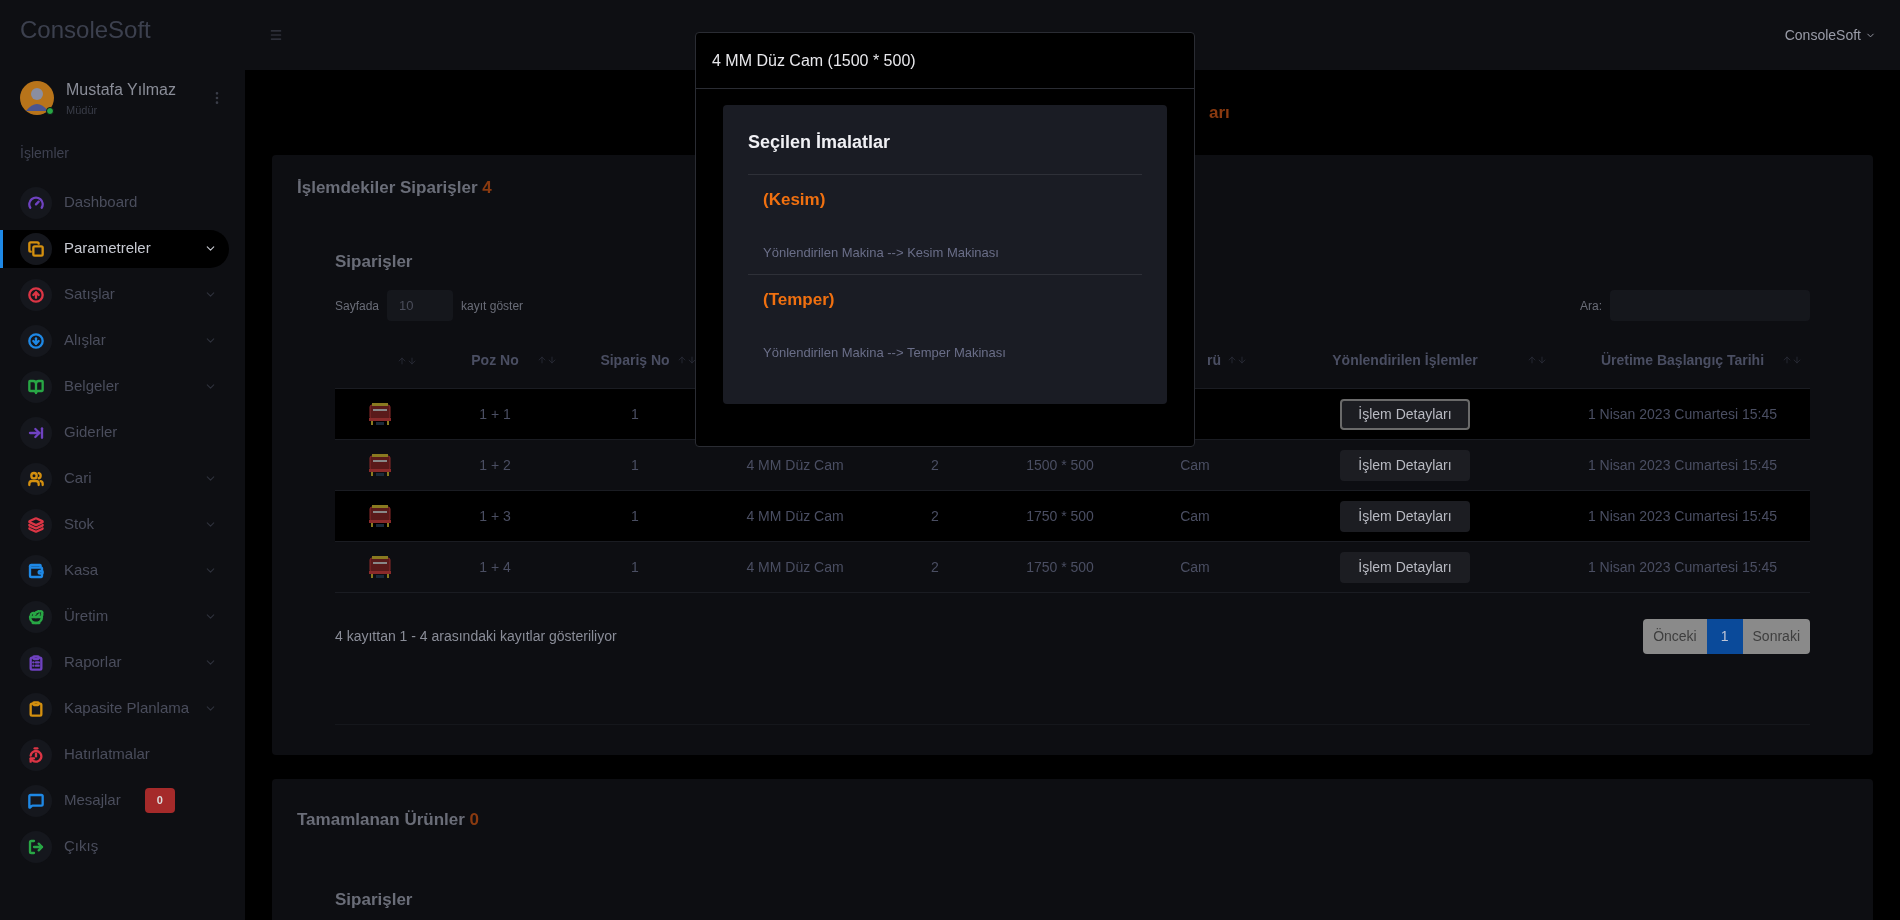 The image size is (1900, 920). What do you see at coordinates (1591, 306) in the screenshot?
I see `search-label: Ara:` at bounding box center [1591, 306].